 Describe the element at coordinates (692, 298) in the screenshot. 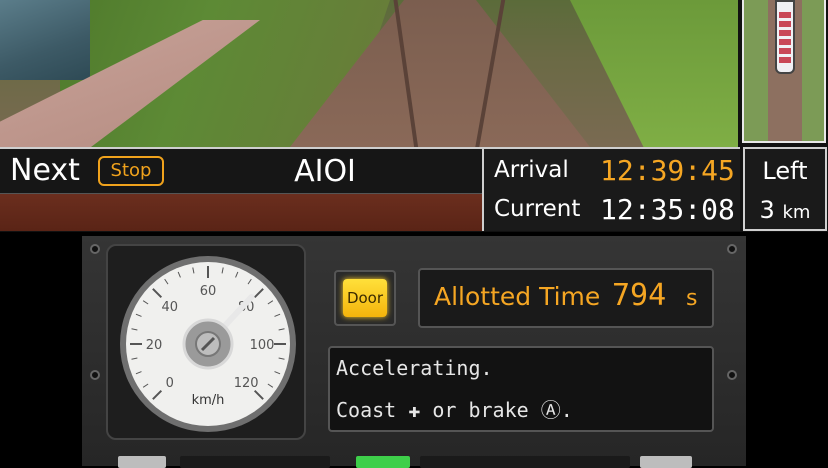

I see `allotted-time-unit: s` at that location.